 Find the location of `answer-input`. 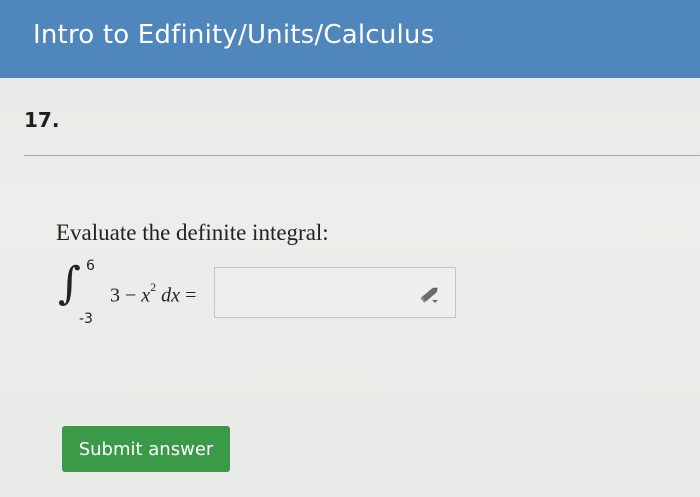

answer-input is located at coordinates (335, 292).